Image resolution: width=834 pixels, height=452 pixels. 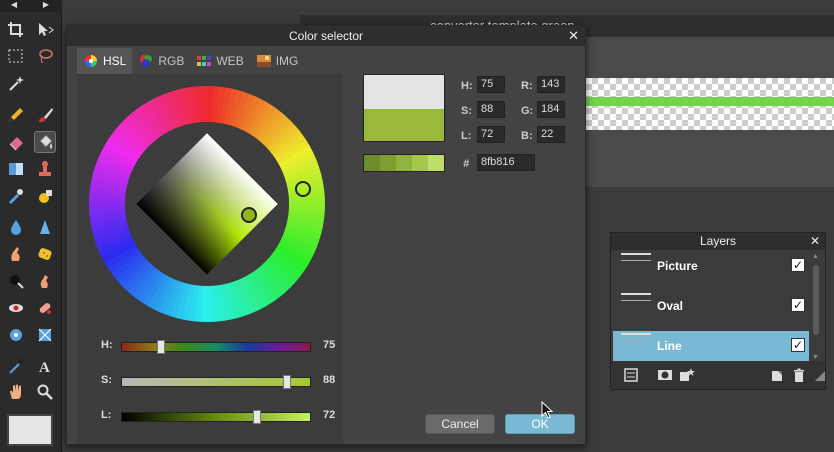 What do you see at coordinates (14, 5) in the screenshot?
I see `prev-arrow-icon: ◀` at bounding box center [14, 5].